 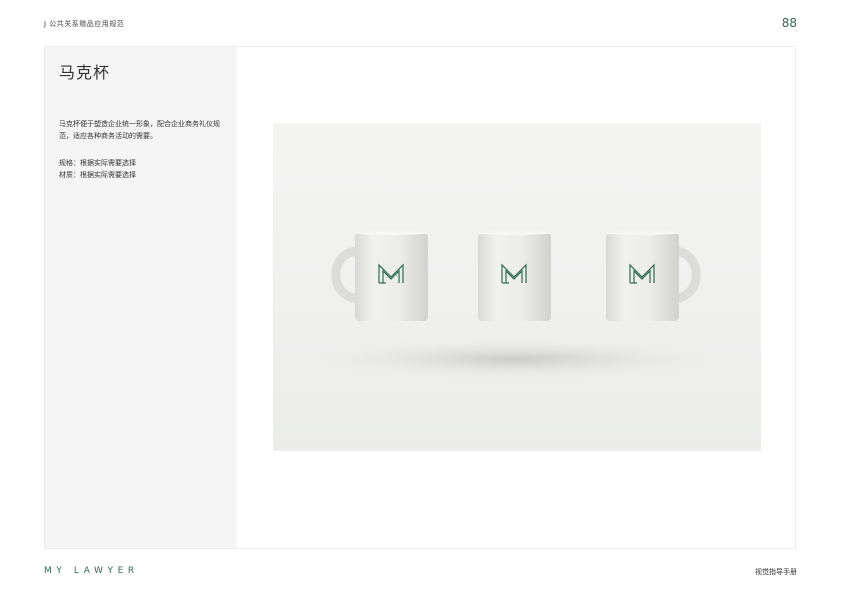 I want to click on section-label: J 公共关系赠品应用规范, so click(x=84, y=24).